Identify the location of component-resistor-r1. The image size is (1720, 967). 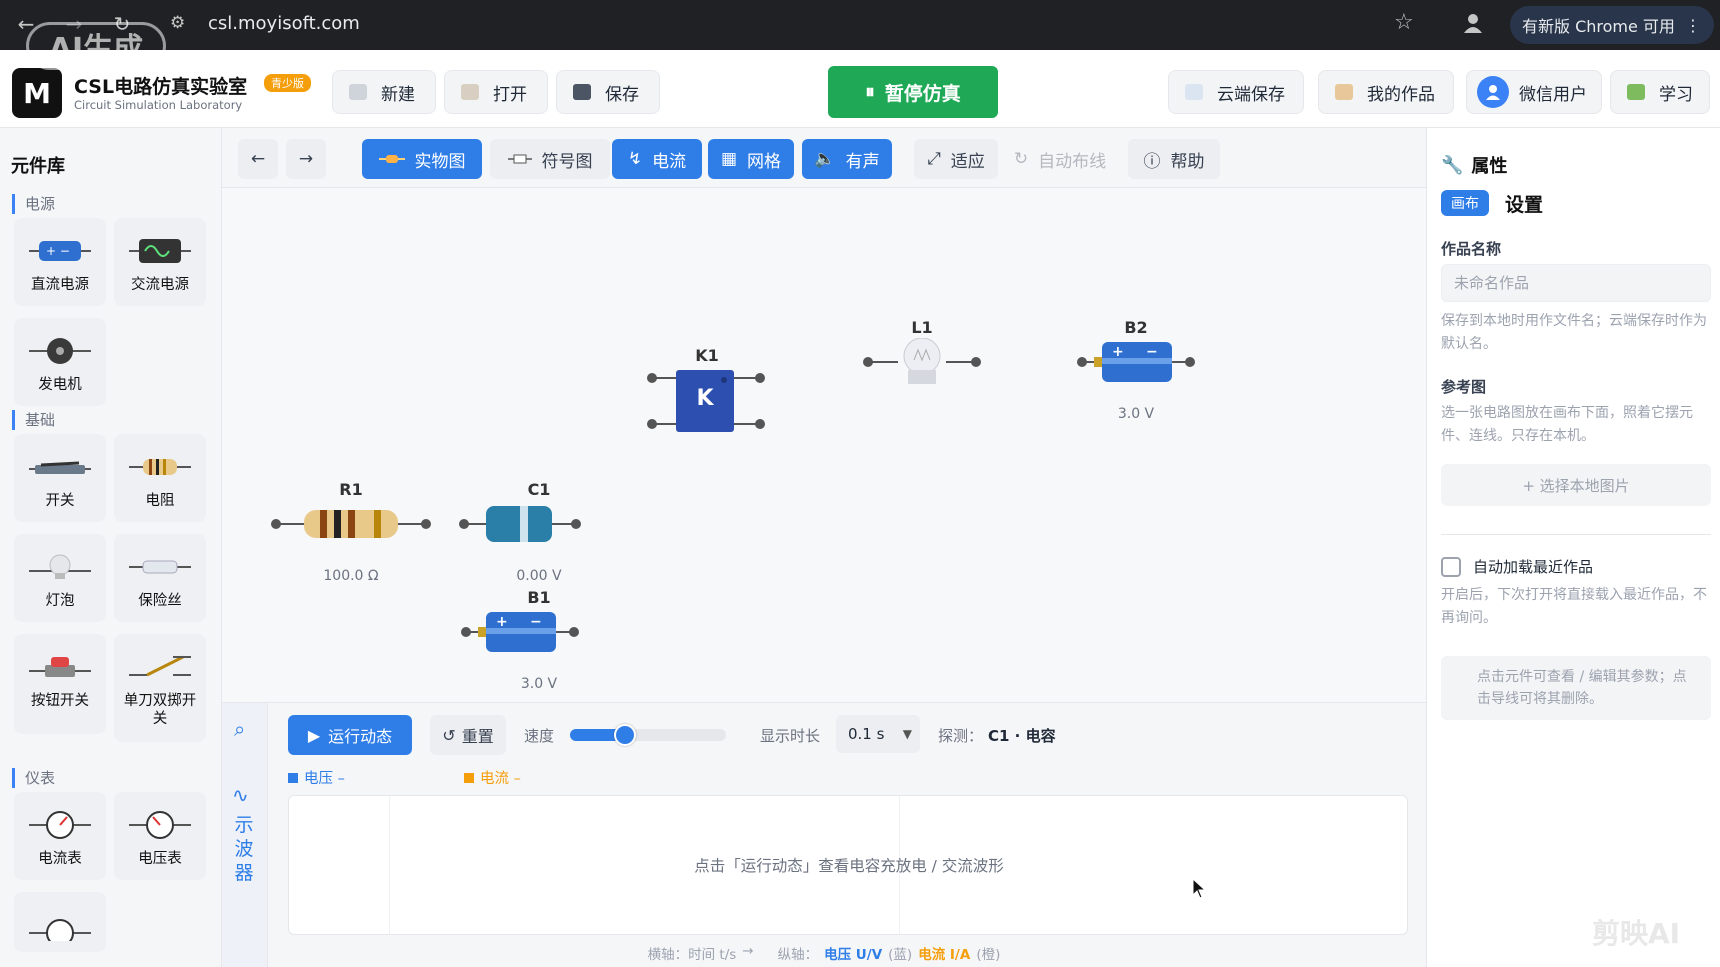
(351, 524).